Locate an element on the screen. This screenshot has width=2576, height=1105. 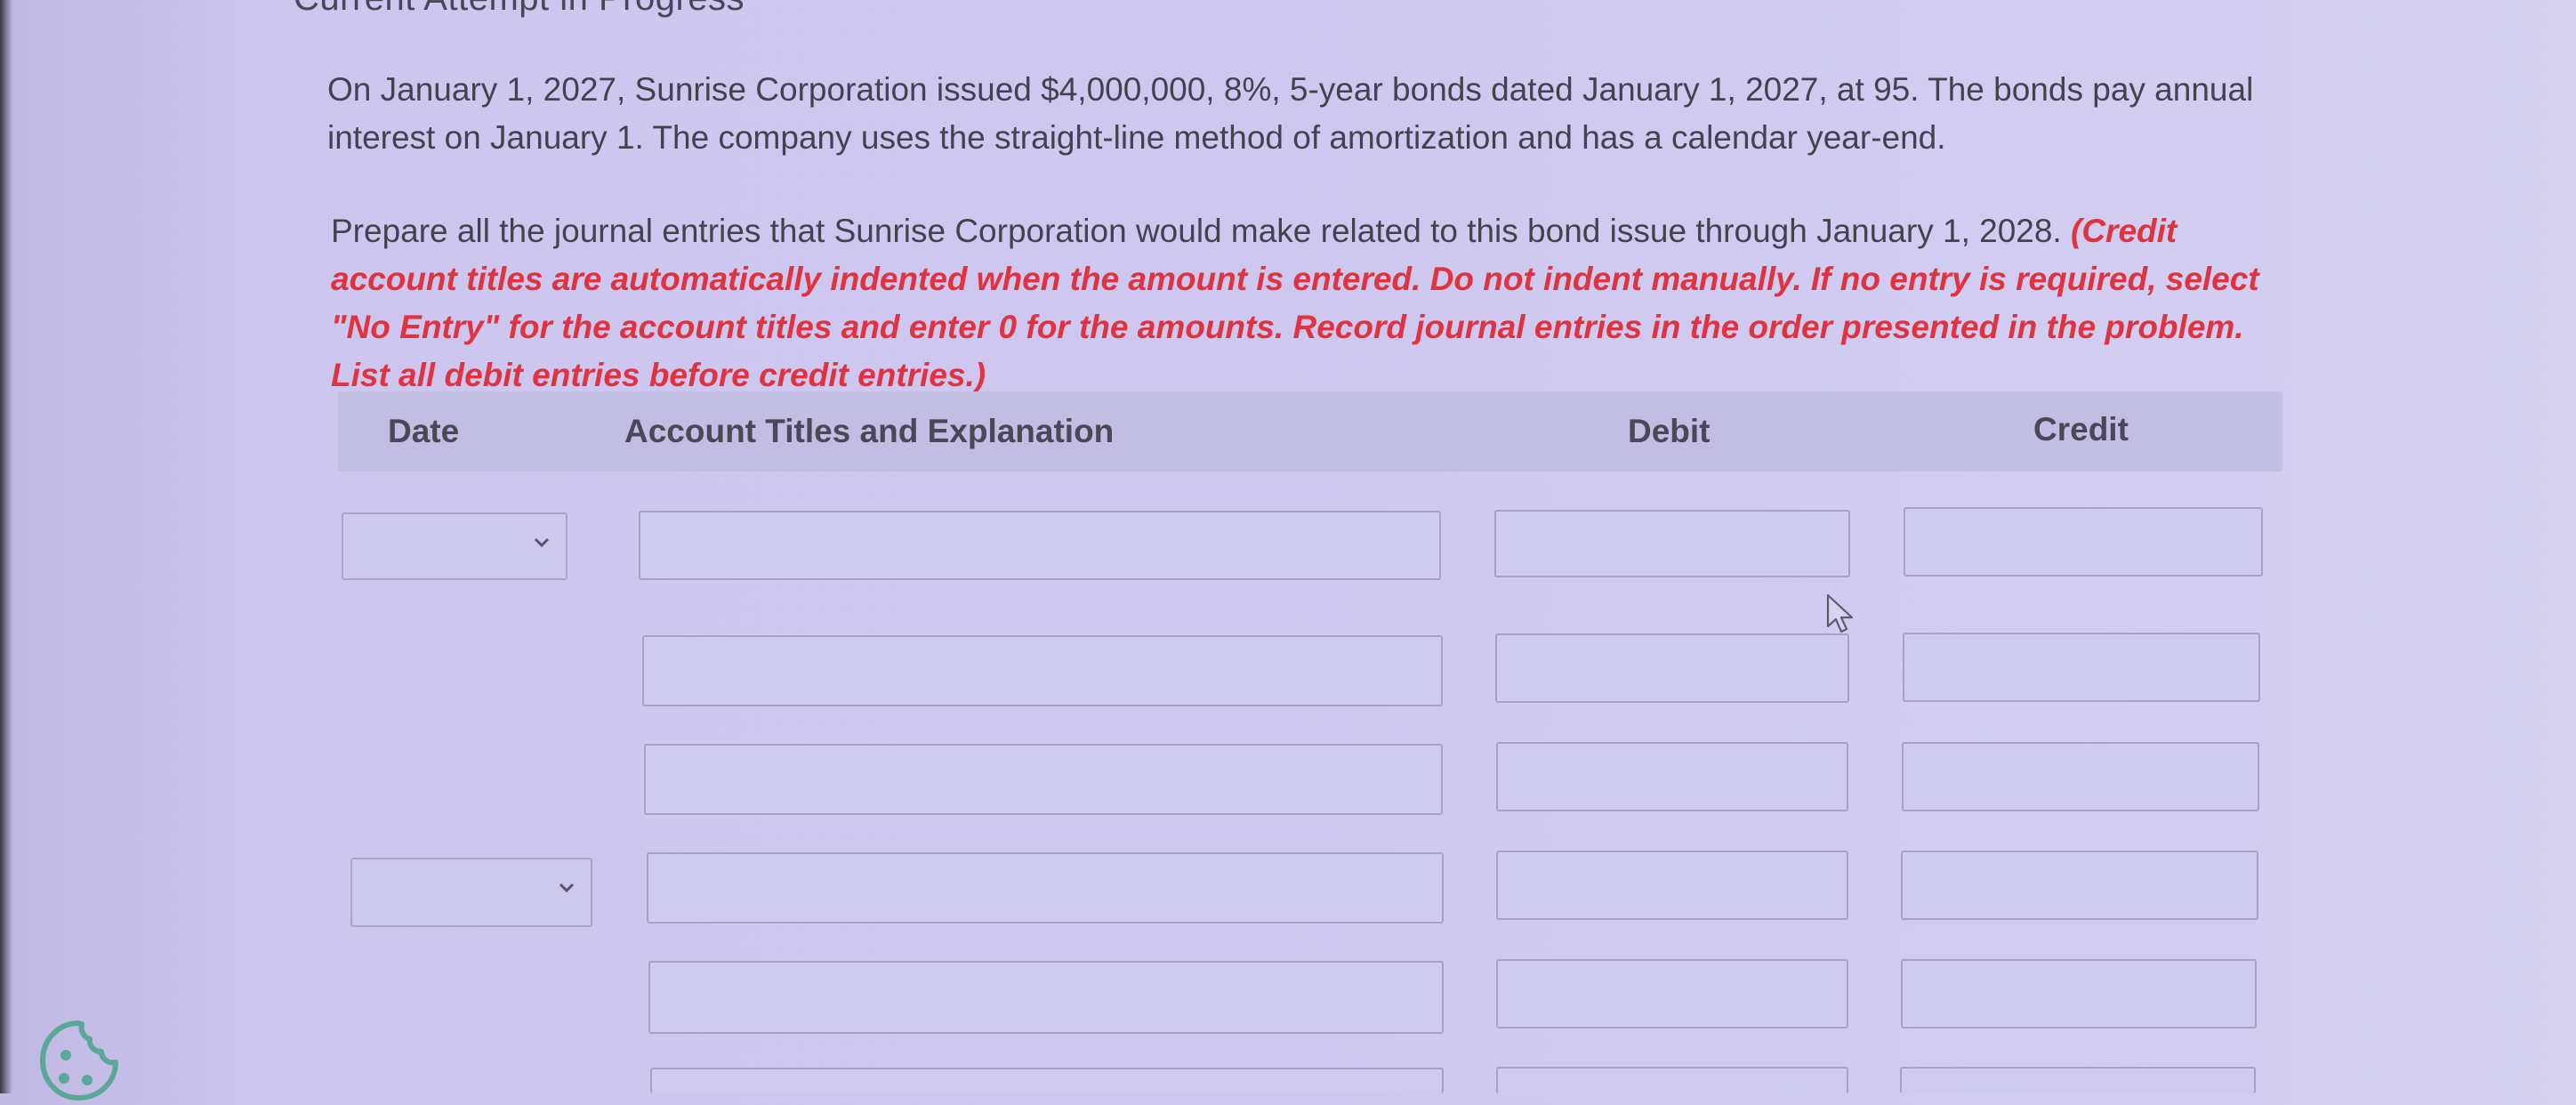
header-credit: Credit is located at coordinates (2081, 429).